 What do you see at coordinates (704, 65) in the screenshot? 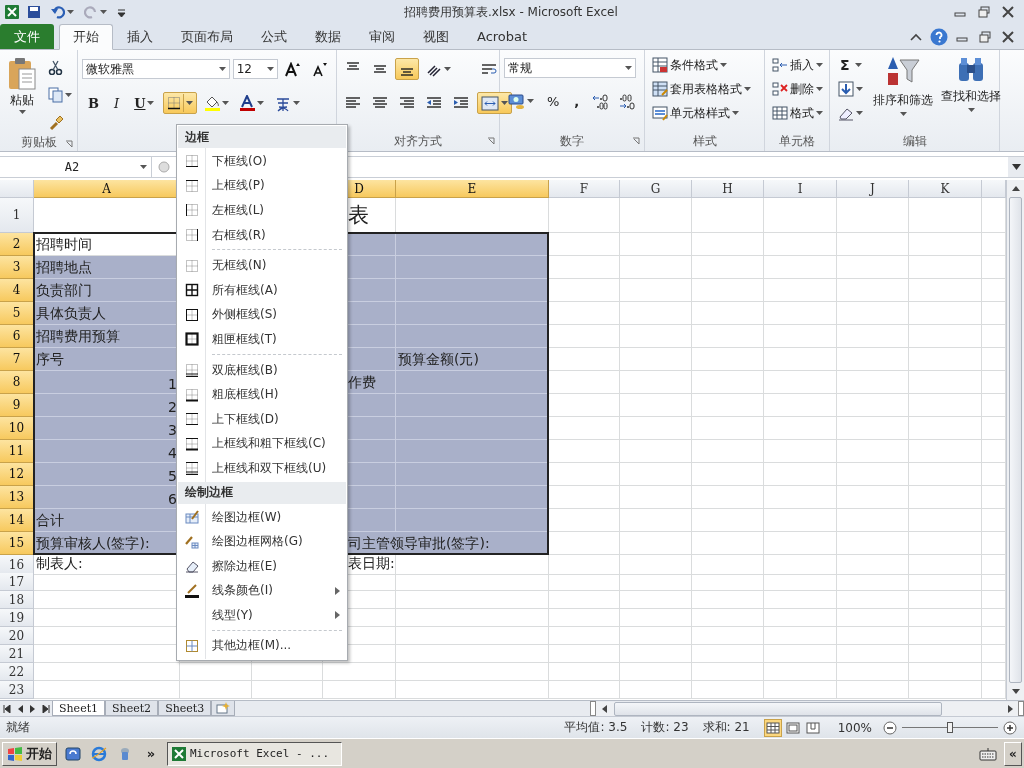
I see `conditional-formatting-button: 条件格式` at bounding box center [704, 65].